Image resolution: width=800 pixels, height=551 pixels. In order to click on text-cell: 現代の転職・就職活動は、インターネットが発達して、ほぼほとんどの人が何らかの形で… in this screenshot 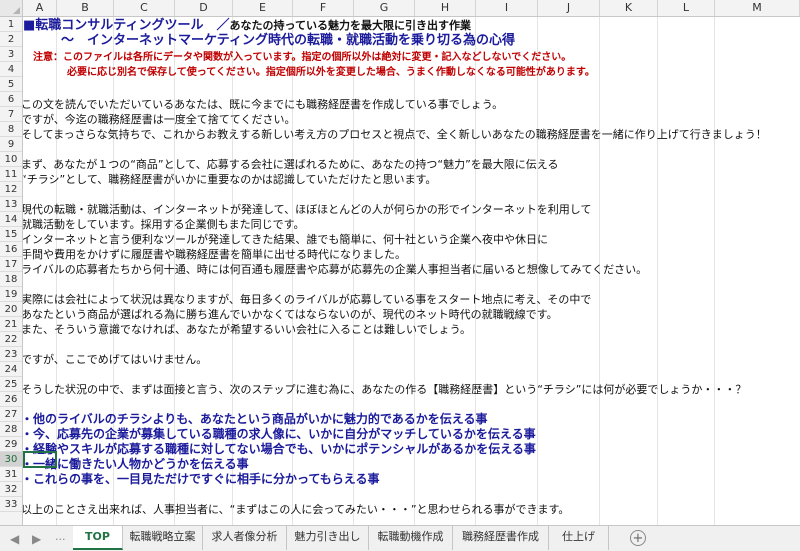, I will do `click(307, 209)`.